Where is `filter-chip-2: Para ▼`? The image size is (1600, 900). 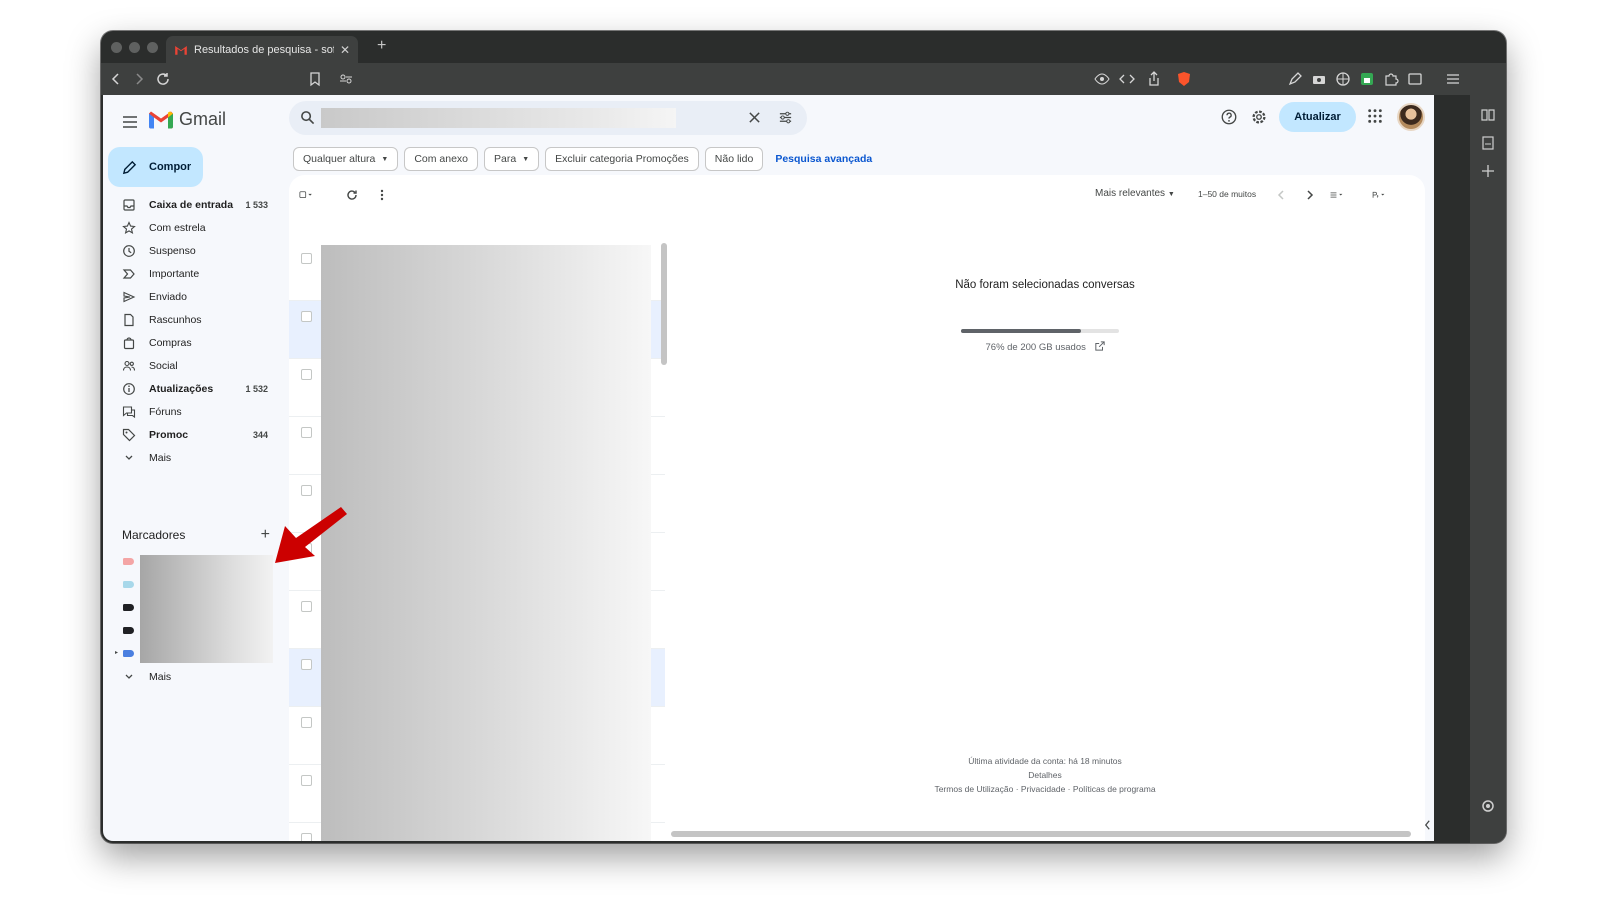 filter-chip-2: Para ▼ is located at coordinates (512, 159).